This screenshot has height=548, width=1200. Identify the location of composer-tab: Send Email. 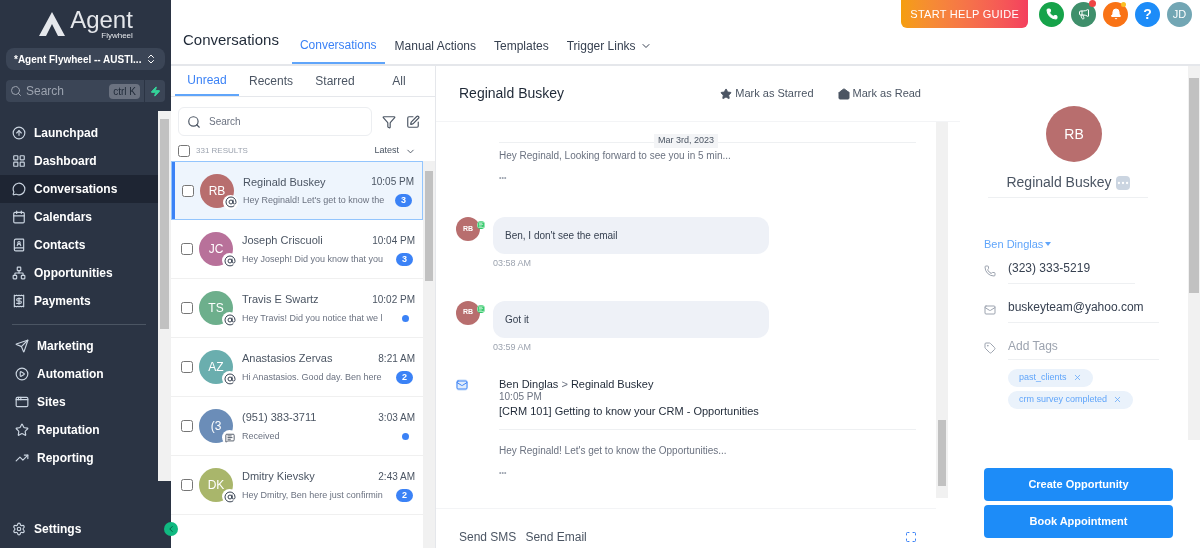
(556, 537).